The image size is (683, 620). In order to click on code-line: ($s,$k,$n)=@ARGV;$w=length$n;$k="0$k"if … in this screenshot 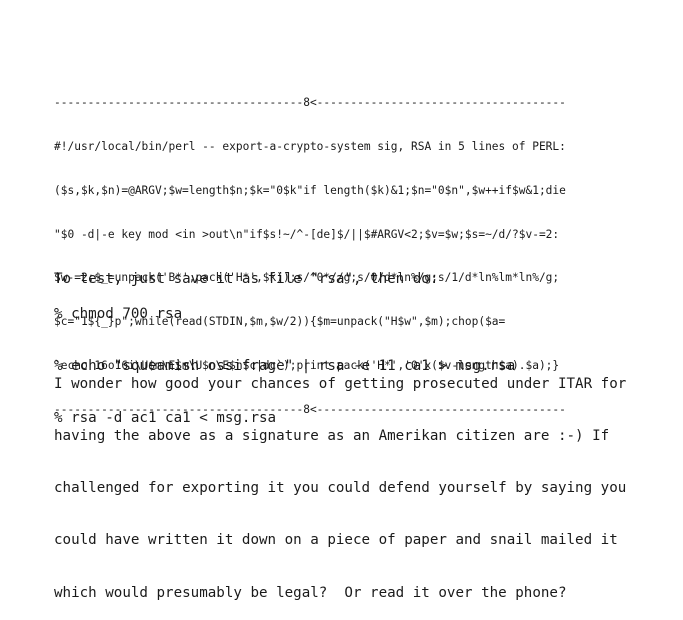, I will do `click(310, 190)`.